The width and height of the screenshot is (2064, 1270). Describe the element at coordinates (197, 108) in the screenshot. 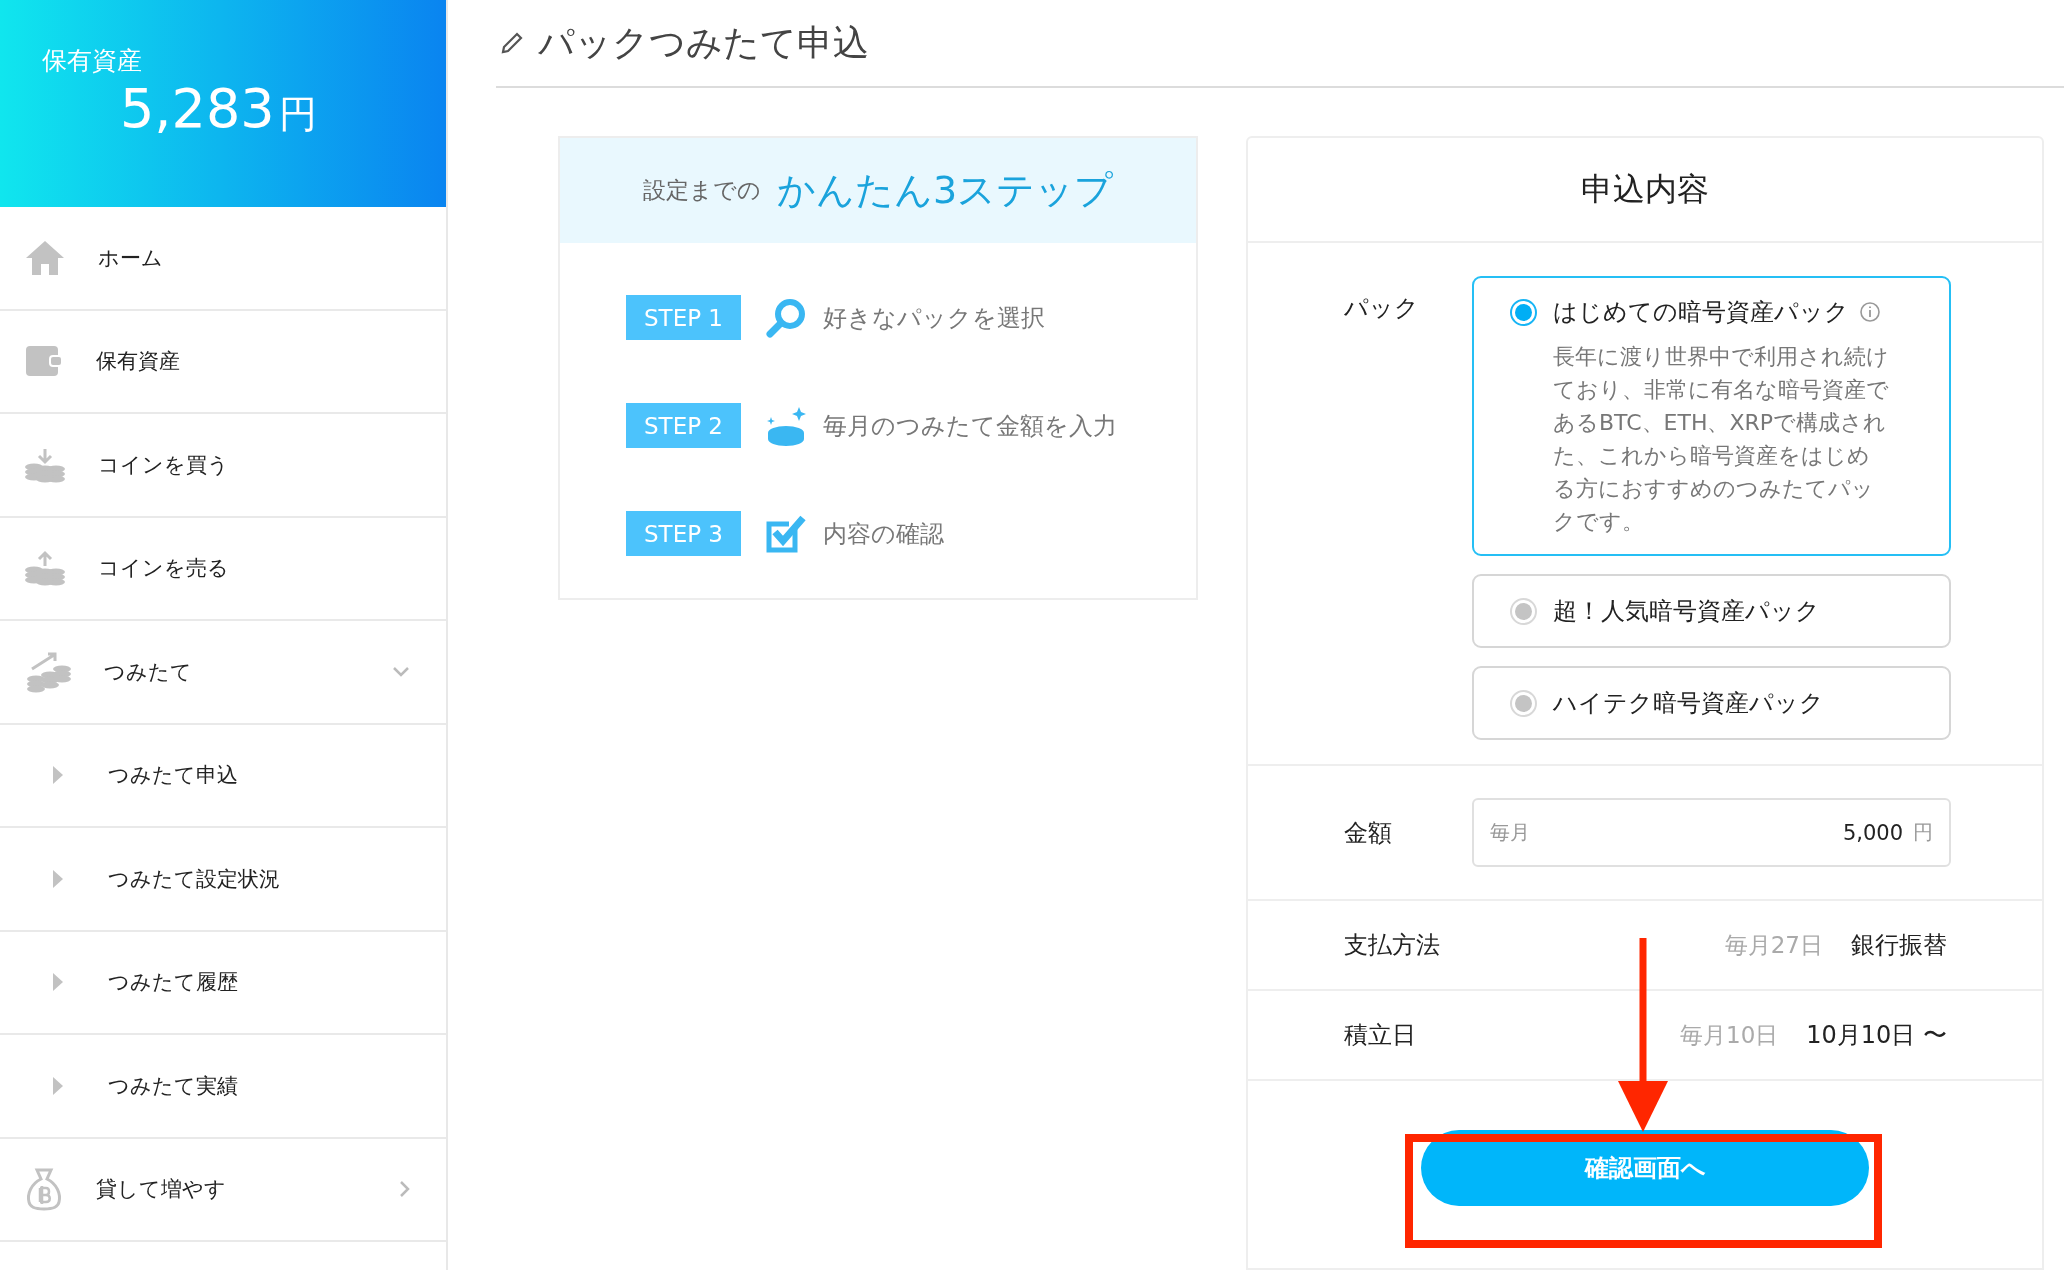

I see `balance-amount: 5,283` at that location.